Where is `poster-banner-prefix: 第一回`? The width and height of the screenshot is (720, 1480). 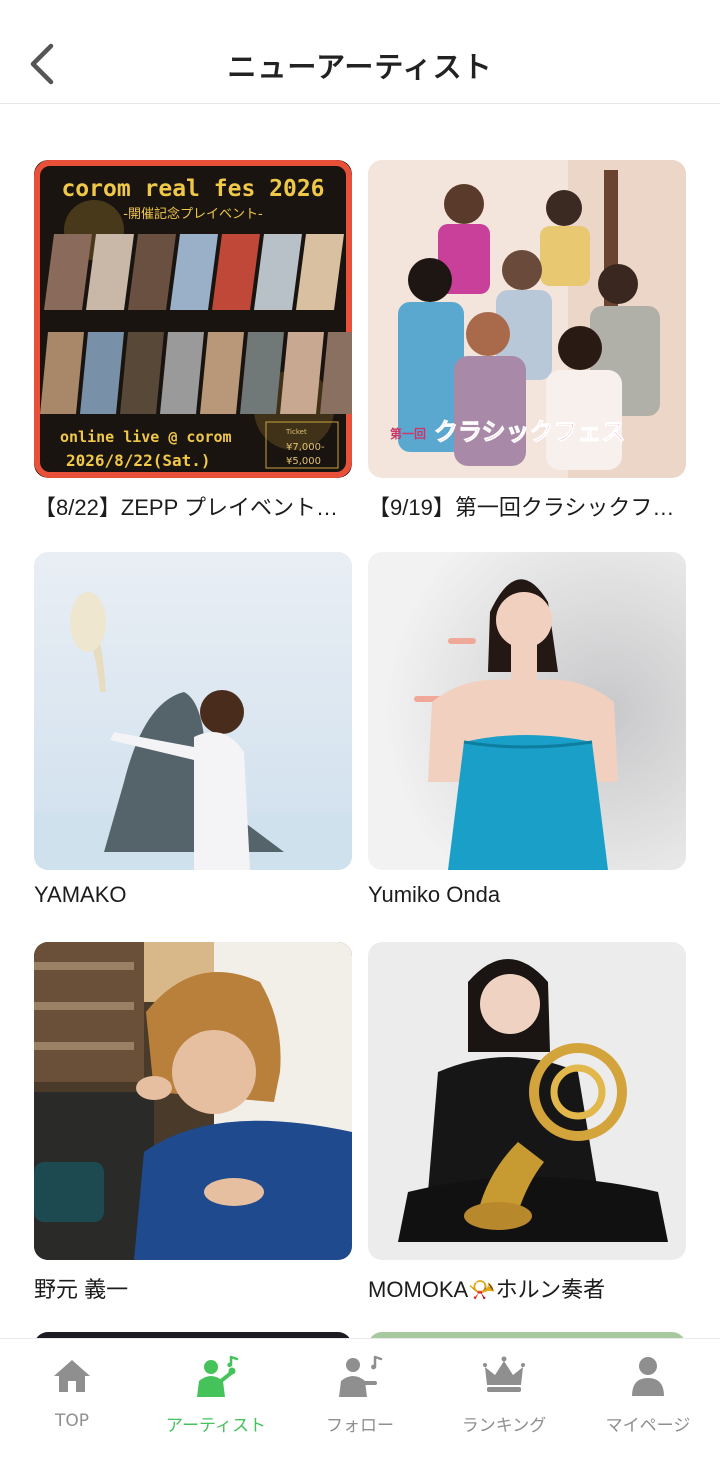
poster-banner-prefix: 第一回 is located at coordinates (408, 433).